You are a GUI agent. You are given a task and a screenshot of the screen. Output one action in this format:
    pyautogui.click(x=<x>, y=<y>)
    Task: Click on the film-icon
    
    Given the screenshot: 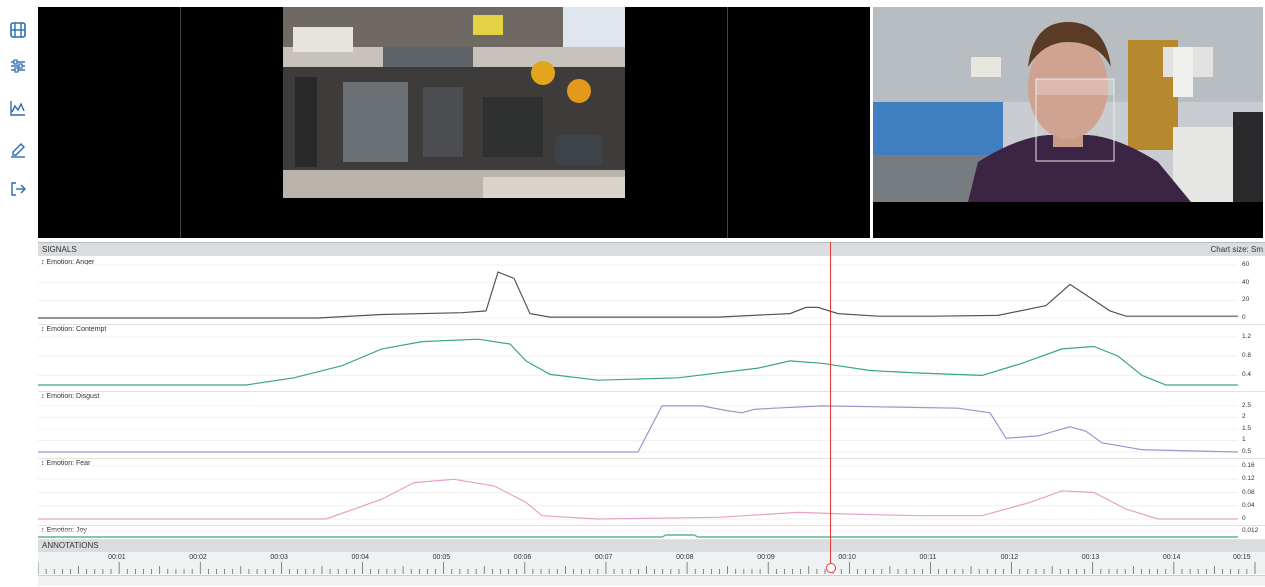 What is the action you would take?
    pyautogui.click(x=18, y=30)
    